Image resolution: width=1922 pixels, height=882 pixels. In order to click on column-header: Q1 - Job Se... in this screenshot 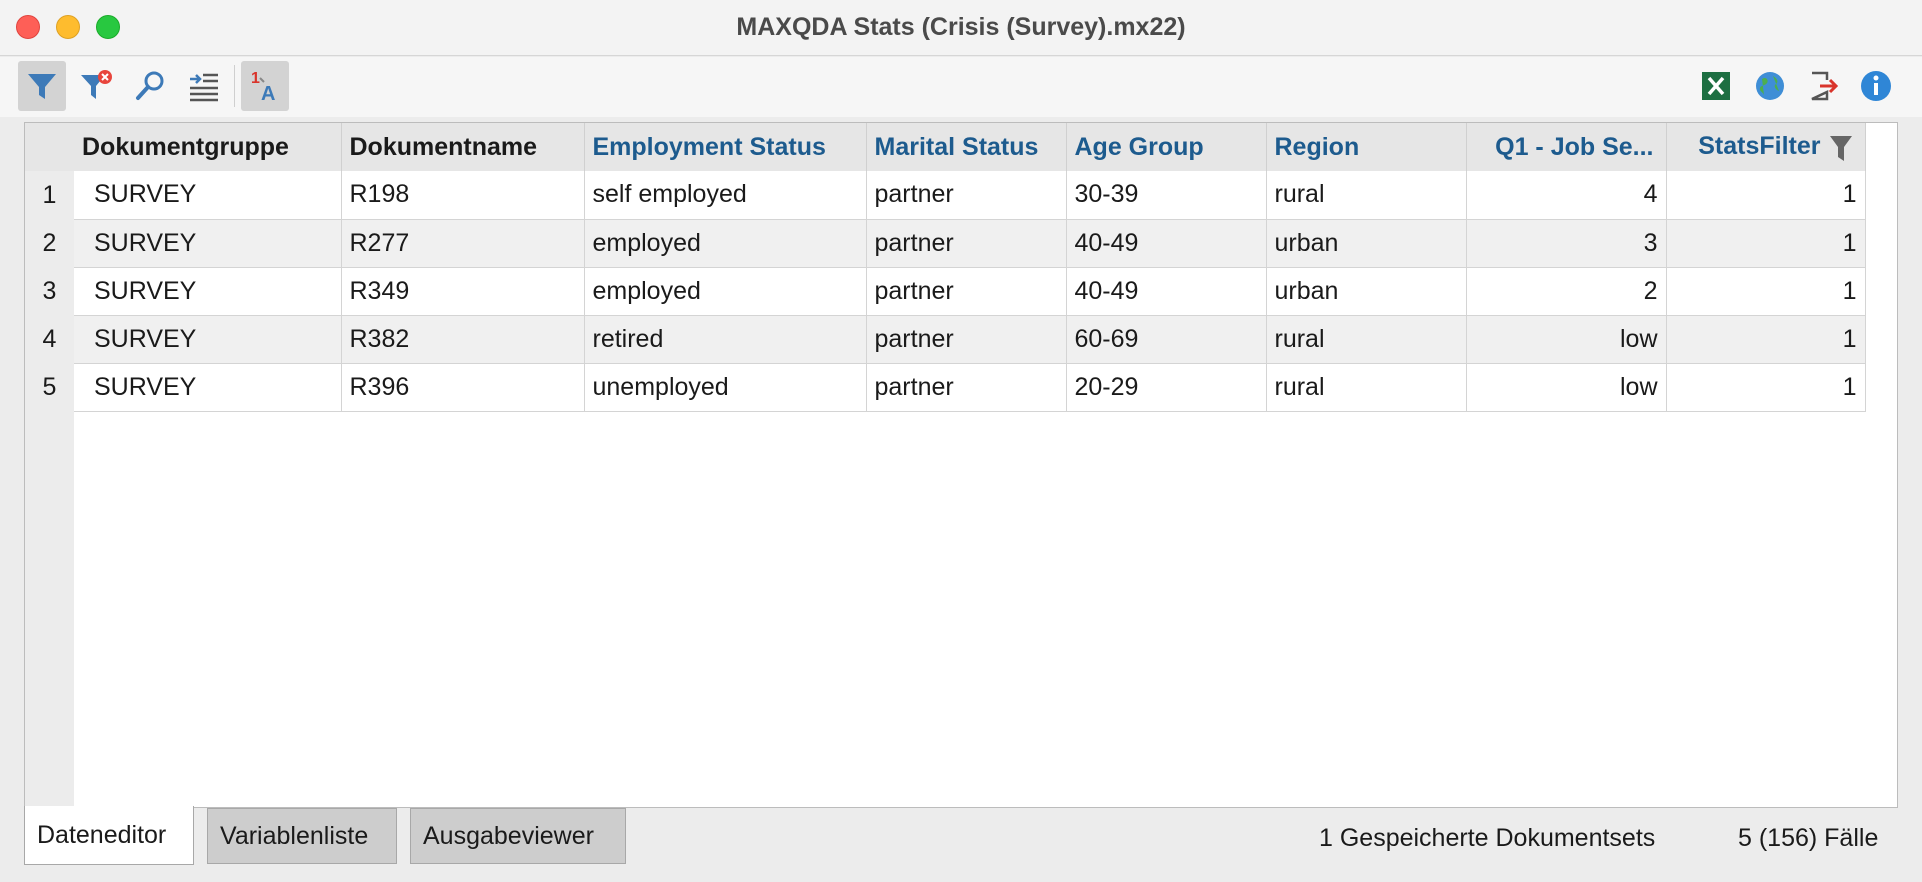, I will do `click(1566, 147)`.